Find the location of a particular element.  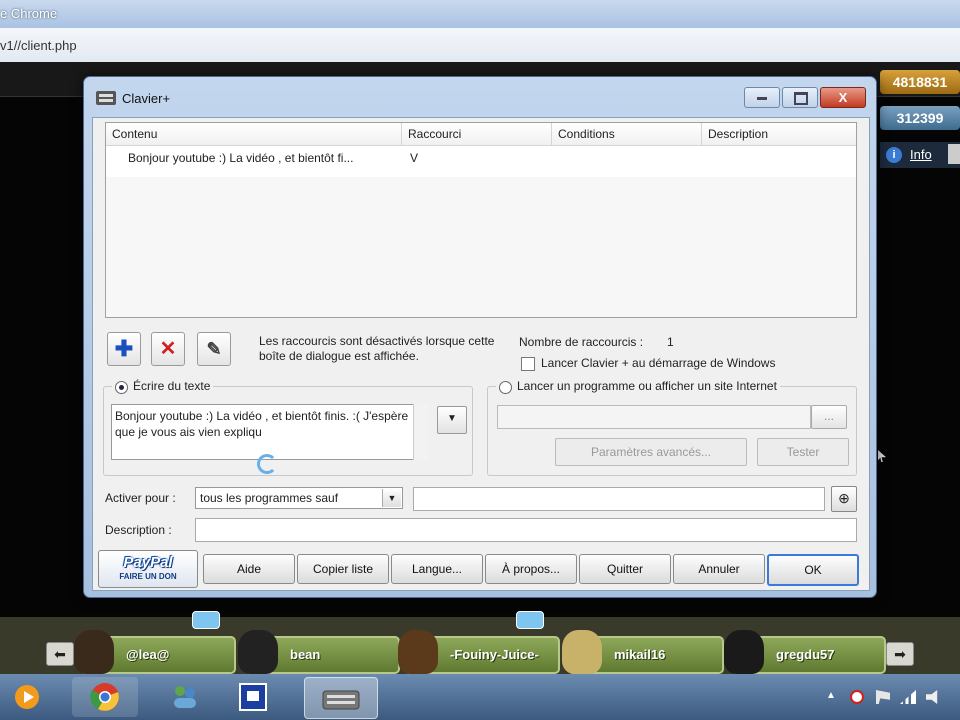

friends-next-button: ➡ is located at coordinates (900, 654).